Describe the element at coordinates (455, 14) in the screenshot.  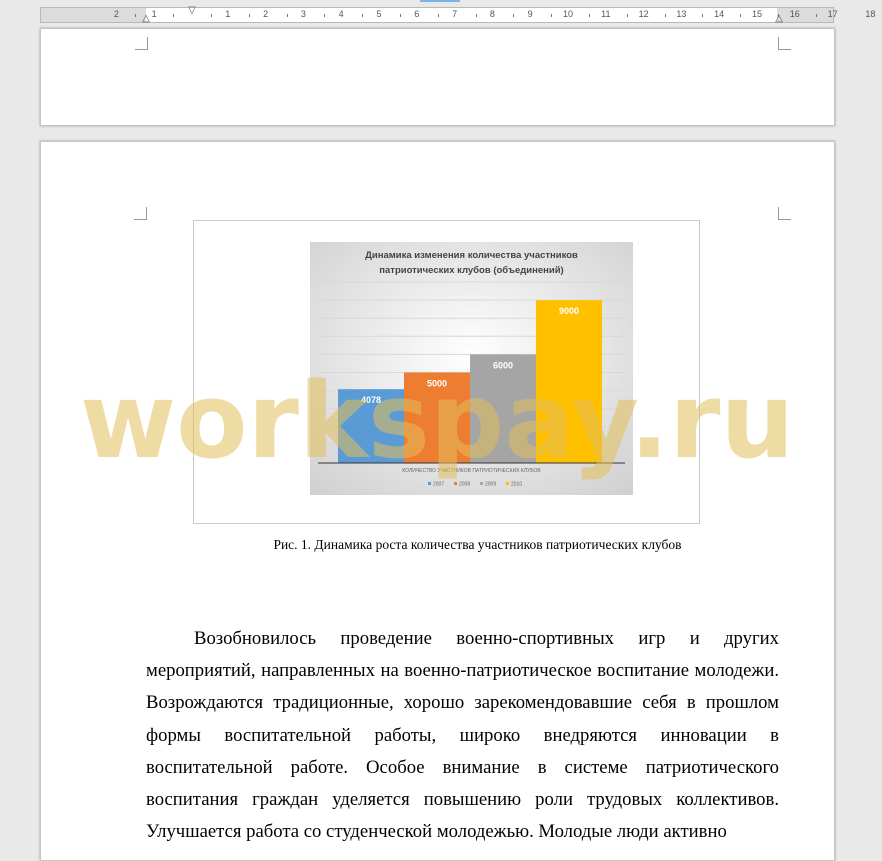
I see `ruler-number: 7` at that location.